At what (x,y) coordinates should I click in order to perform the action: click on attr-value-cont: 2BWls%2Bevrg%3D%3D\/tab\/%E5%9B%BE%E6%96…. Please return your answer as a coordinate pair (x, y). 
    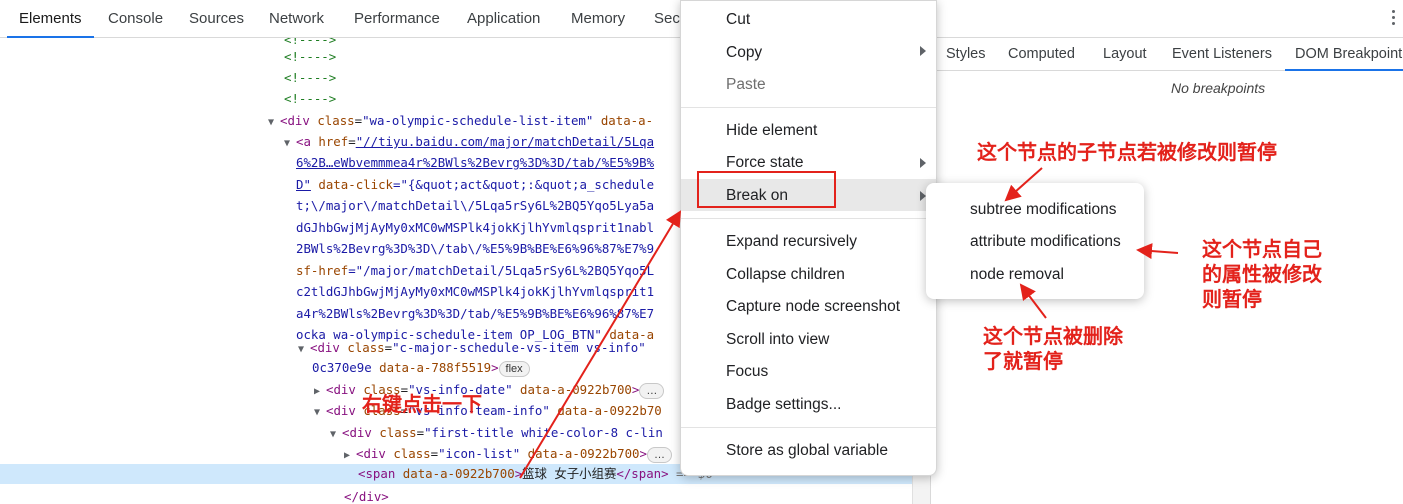
    Looking at the image, I should click on (475, 248).